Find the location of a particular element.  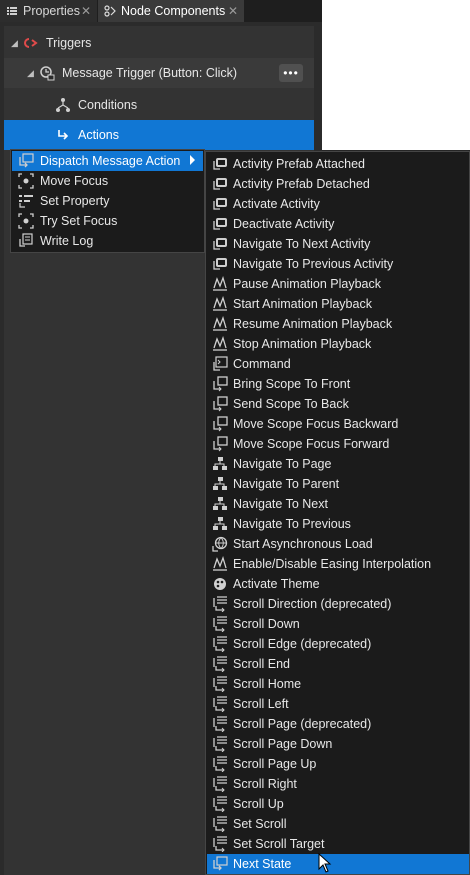

submenu-item-set-scroll: Set Scroll is located at coordinates (338, 824).